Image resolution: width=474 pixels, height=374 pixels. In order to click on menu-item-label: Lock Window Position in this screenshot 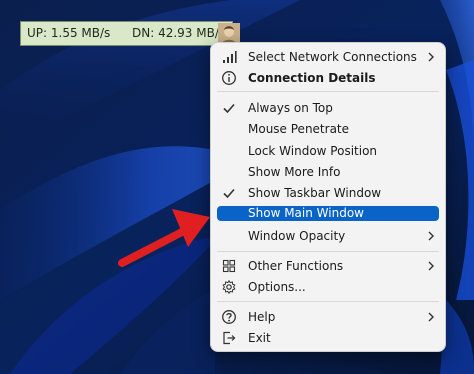, I will do `click(313, 151)`.